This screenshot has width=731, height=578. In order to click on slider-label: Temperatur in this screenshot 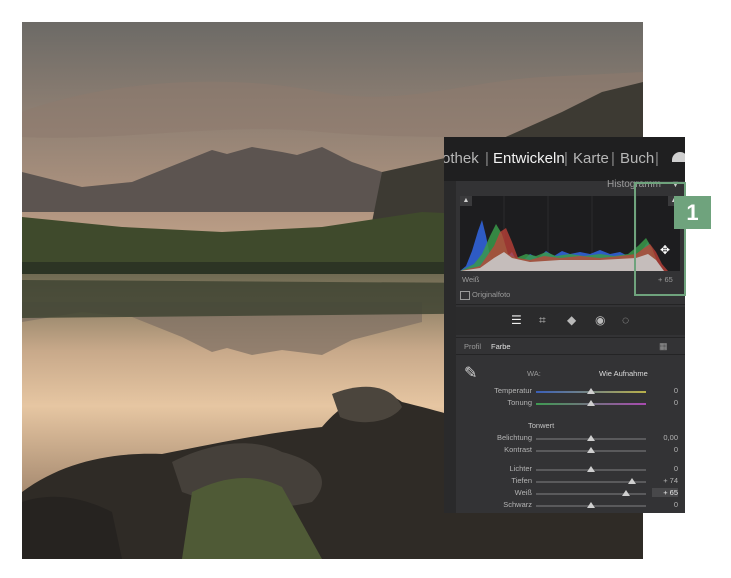, I will do `click(513, 390)`.